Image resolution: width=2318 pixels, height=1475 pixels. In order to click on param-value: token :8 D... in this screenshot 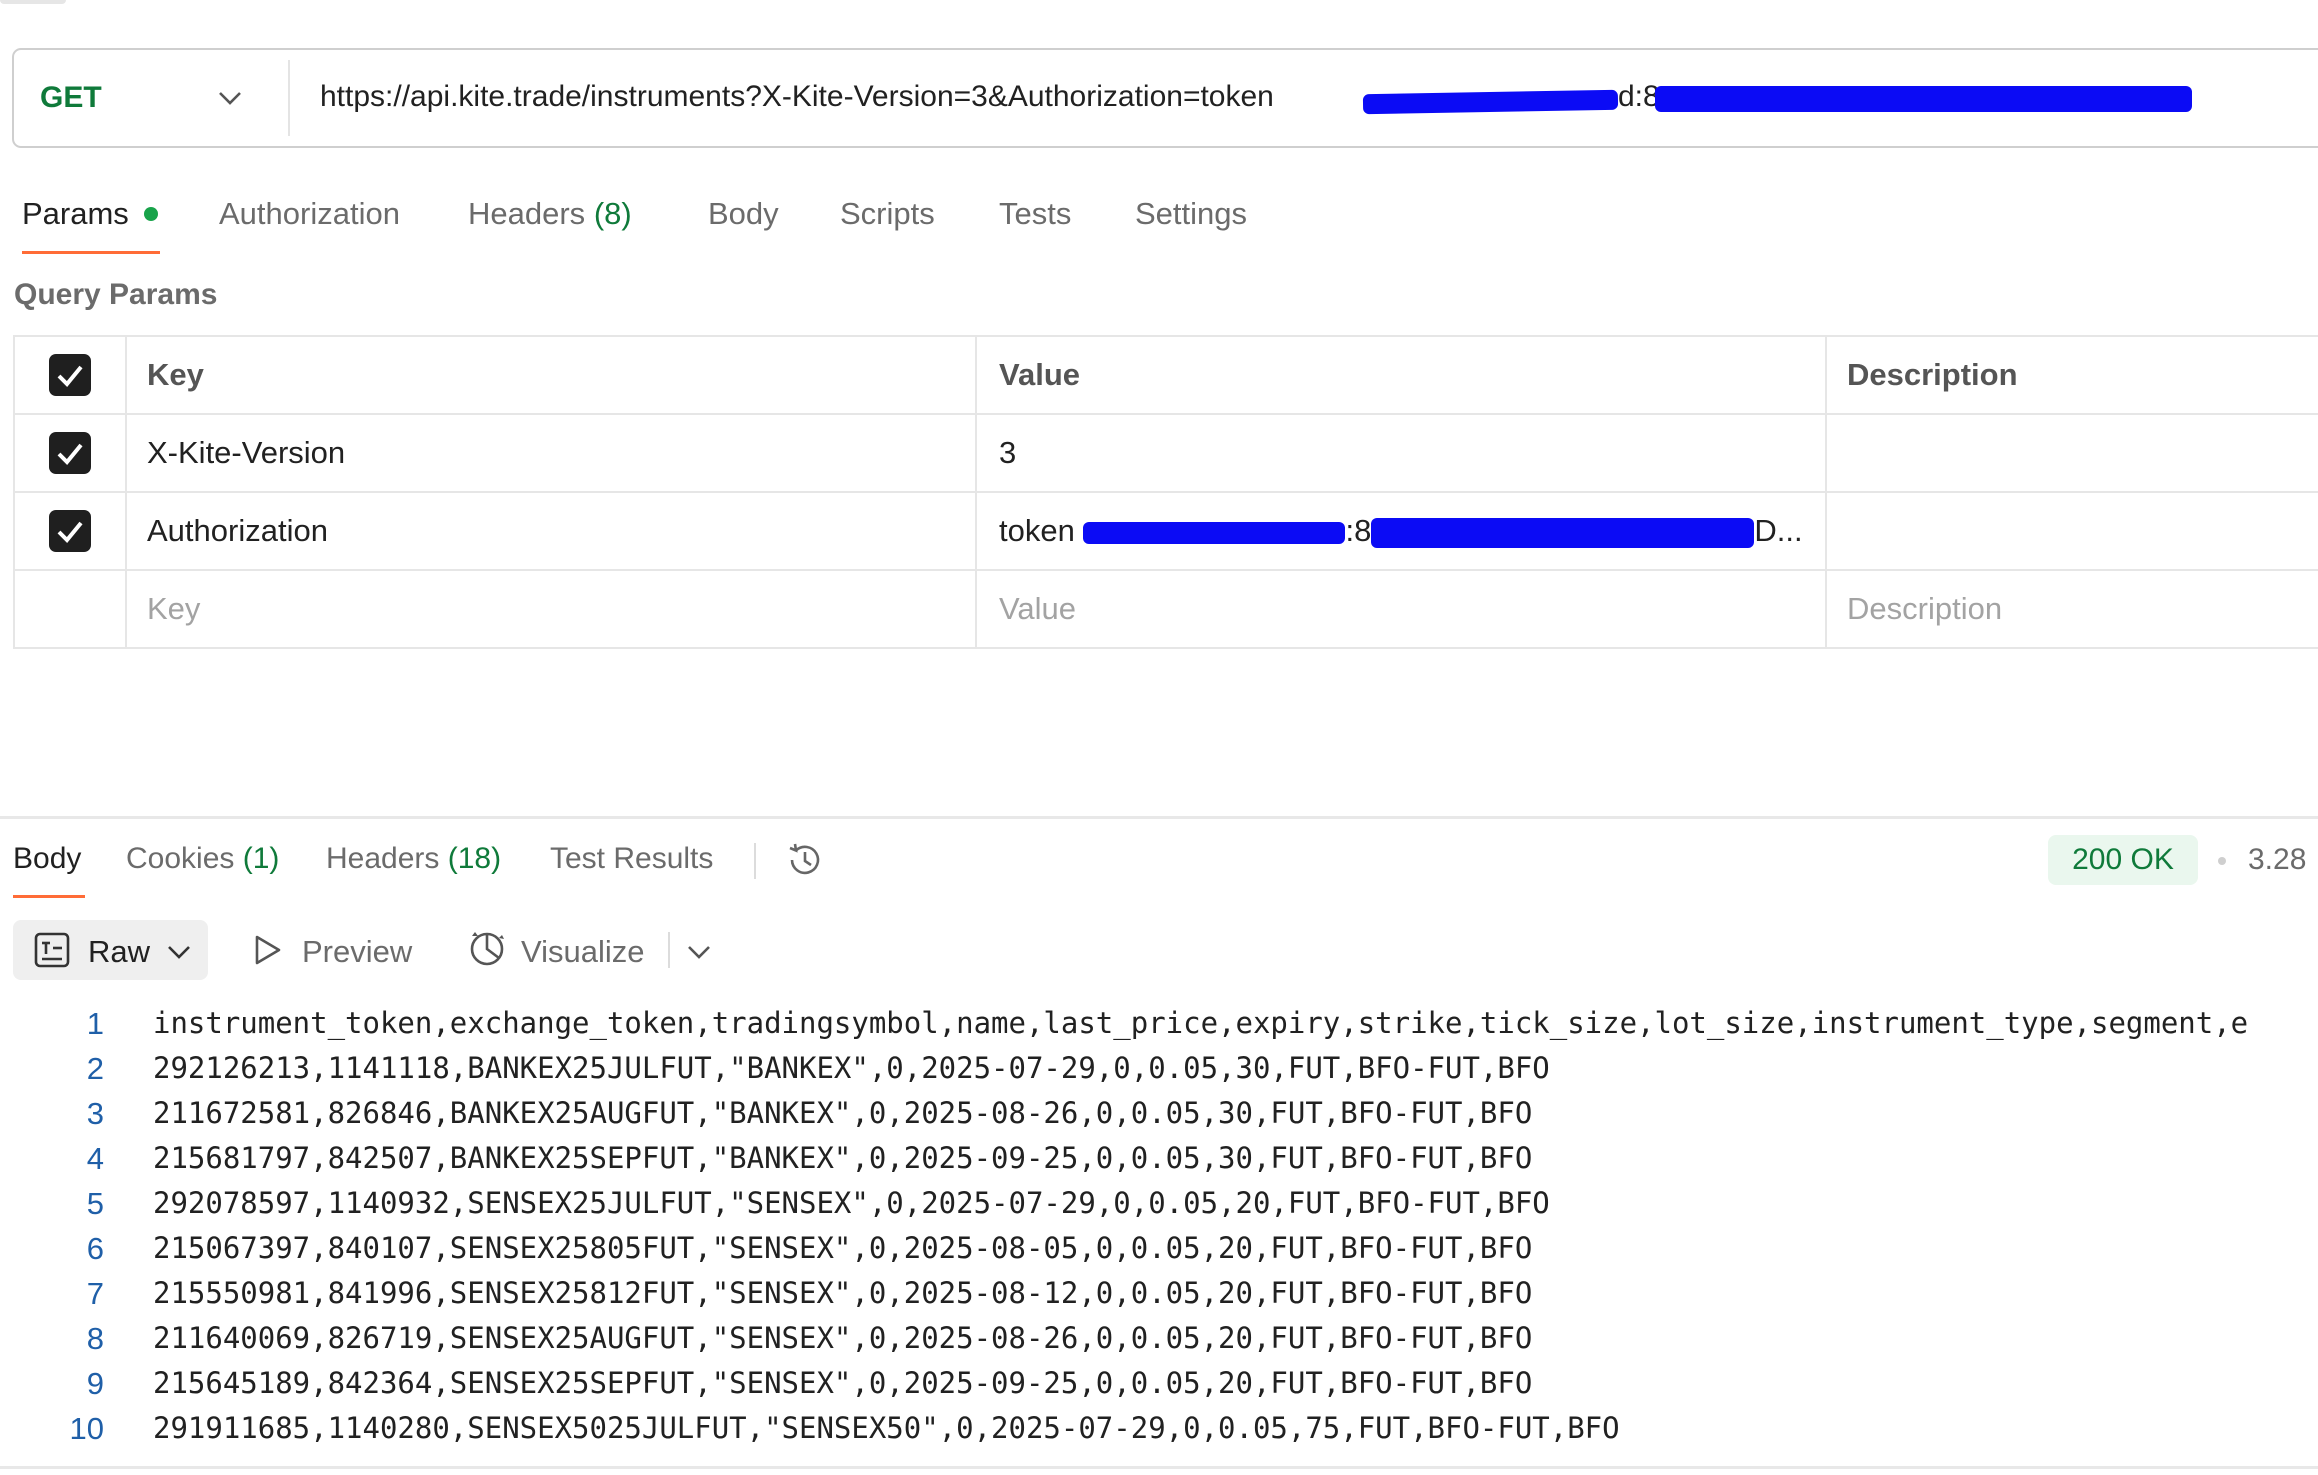, I will do `click(1401, 531)`.